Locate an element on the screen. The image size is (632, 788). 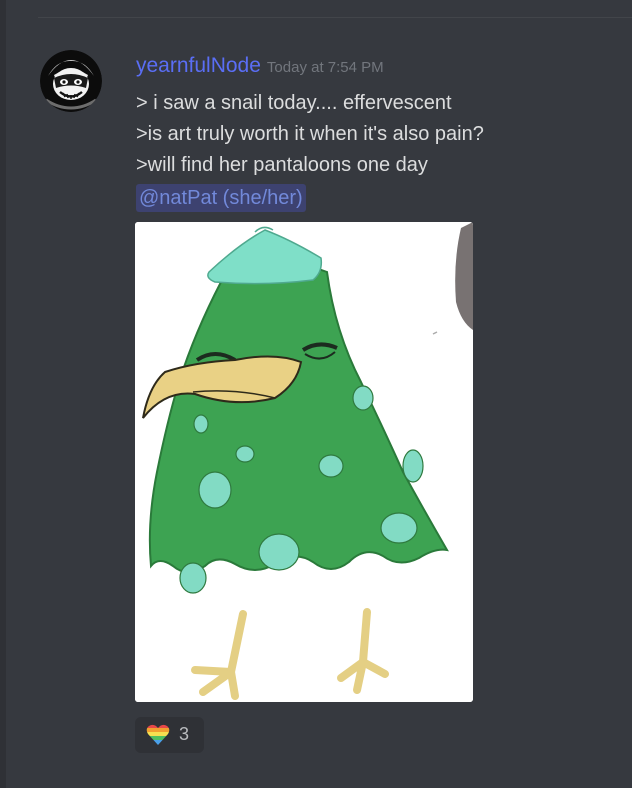
masked-face-avatar-icon is located at coordinates (71, 81).